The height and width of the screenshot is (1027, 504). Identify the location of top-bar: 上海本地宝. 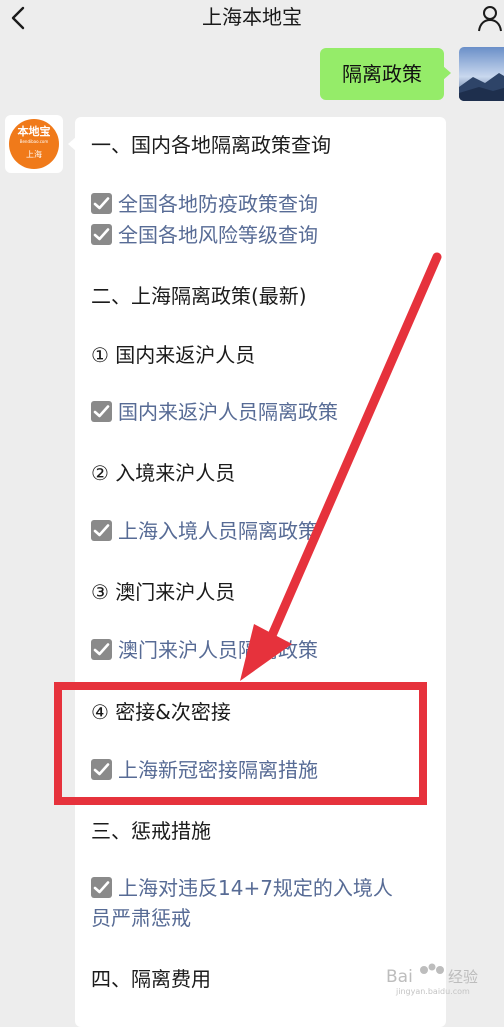
(252, 20).